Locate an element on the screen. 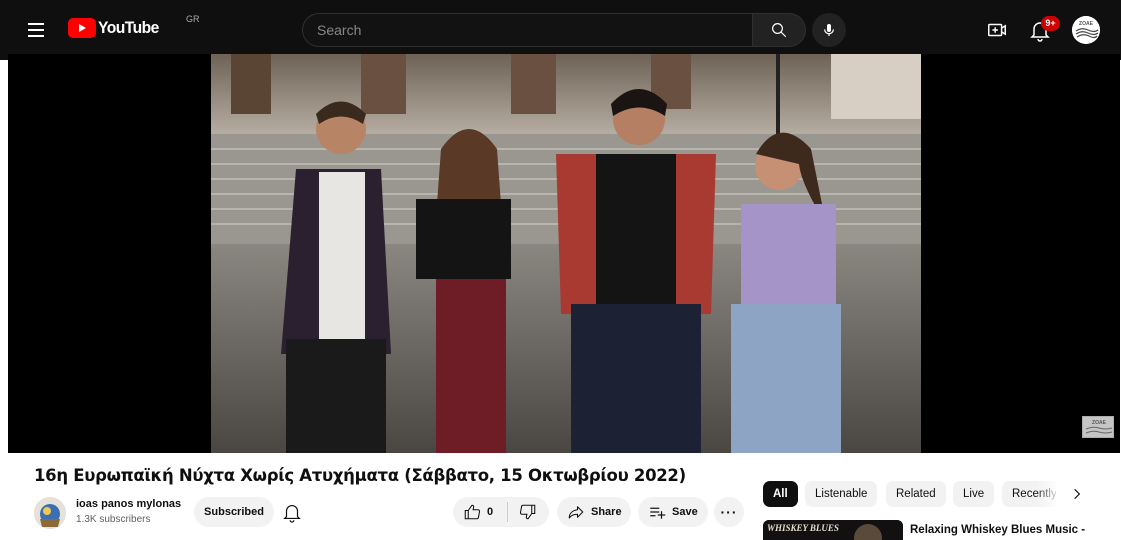  chip-related: Related is located at coordinates (916, 494).